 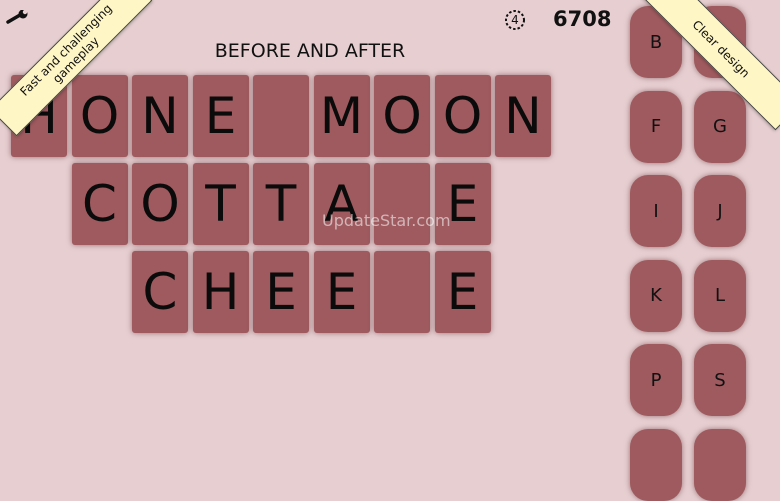 I want to click on letter-tile: A, so click(x=341, y=204).